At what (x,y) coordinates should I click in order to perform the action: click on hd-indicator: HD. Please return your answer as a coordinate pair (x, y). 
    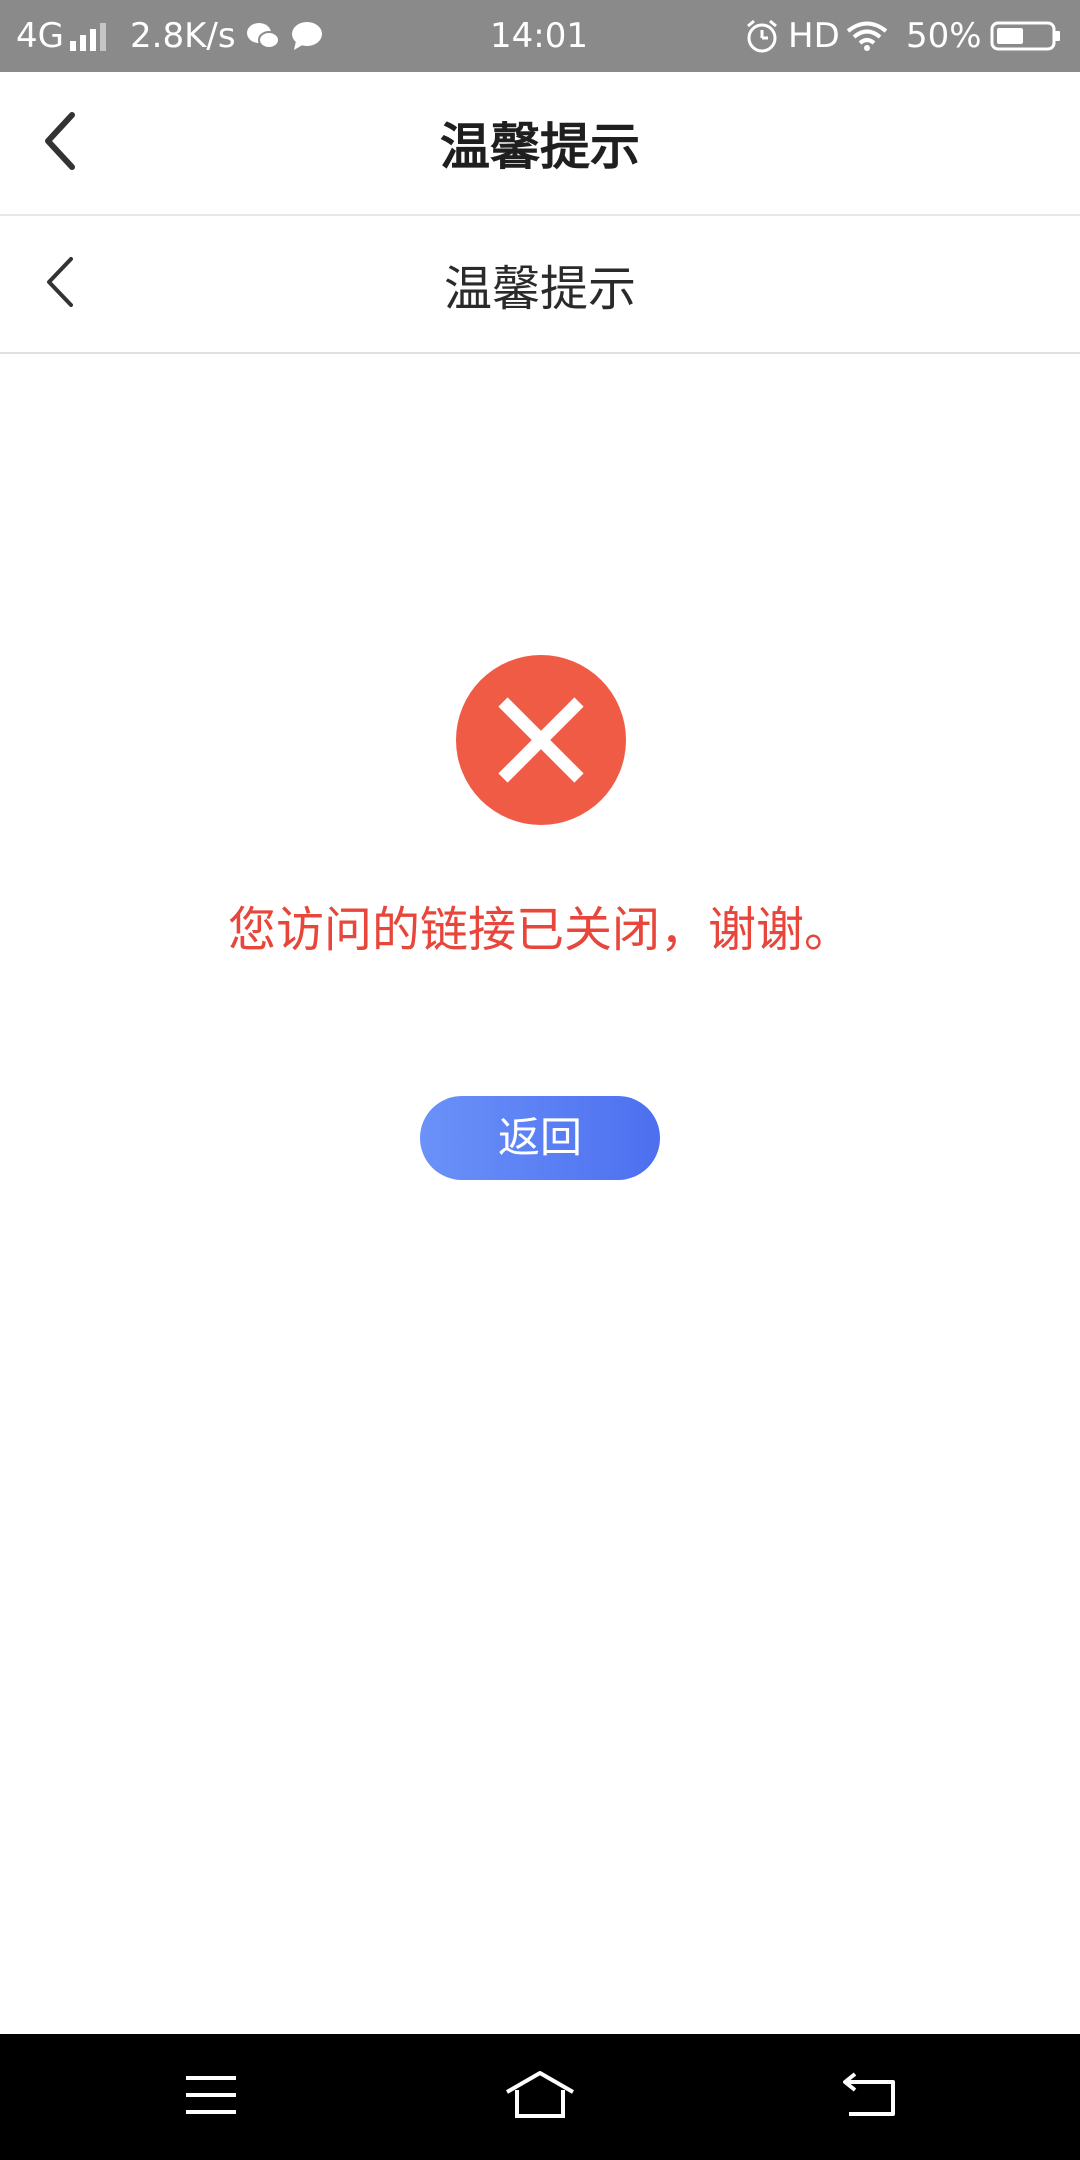
    Looking at the image, I should click on (814, 36).